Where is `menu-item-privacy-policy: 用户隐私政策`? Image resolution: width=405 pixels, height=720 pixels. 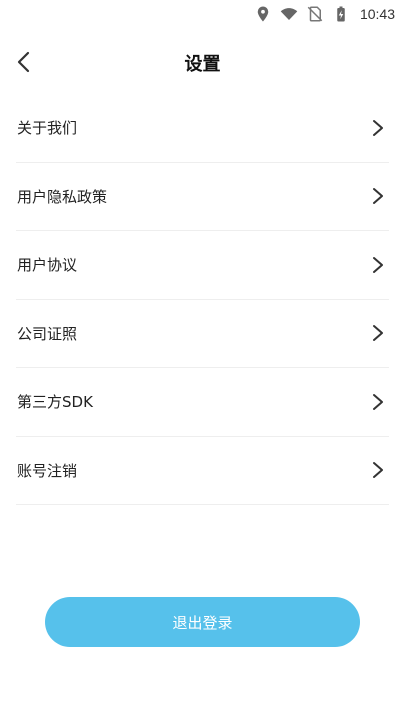 menu-item-privacy-policy: 用户隐私政策 is located at coordinates (202, 197).